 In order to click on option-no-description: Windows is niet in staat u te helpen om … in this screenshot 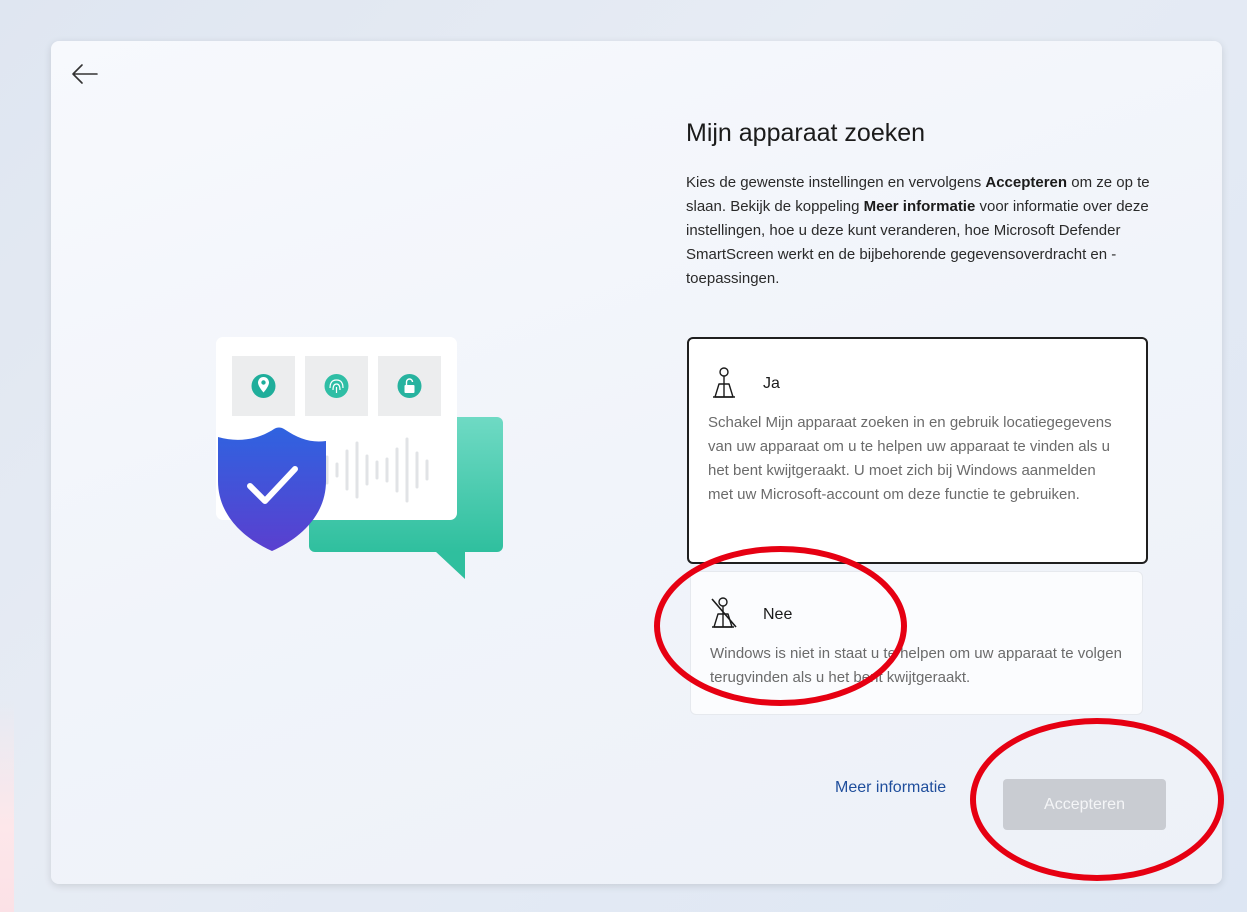, I will do `click(916, 665)`.